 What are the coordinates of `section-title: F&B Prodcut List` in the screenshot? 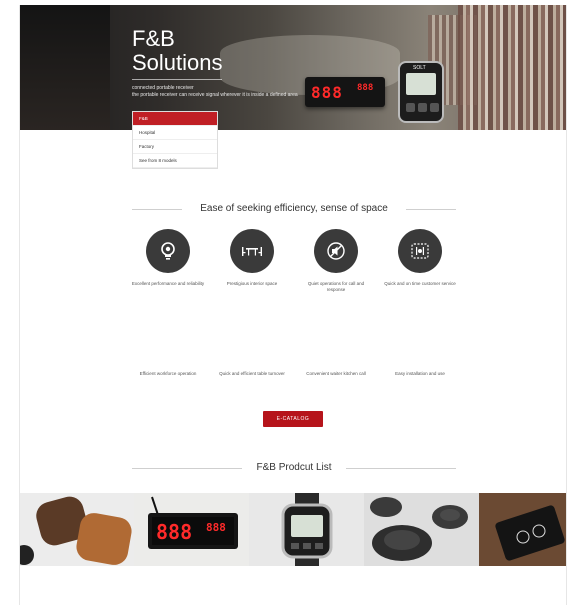 It's located at (294, 467).